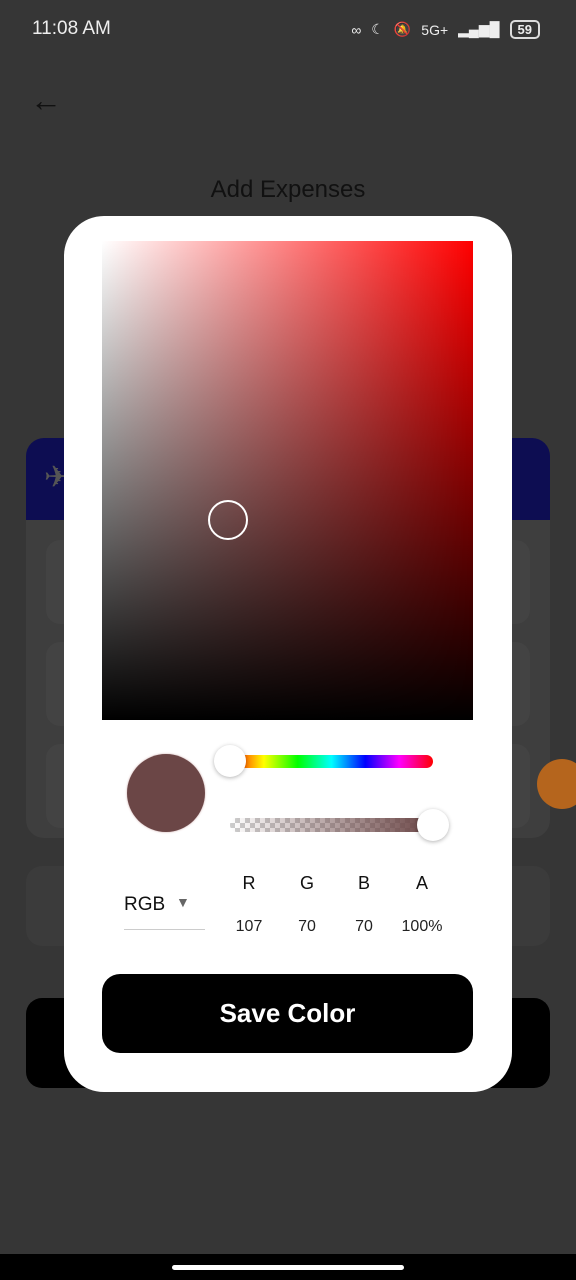 Image resolution: width=576 pixels, height=1280 pixels. What do you see at coordinates (435, 29) in the screenshot?
I see `network-label: 5G+` at bounding box center [435, 29].